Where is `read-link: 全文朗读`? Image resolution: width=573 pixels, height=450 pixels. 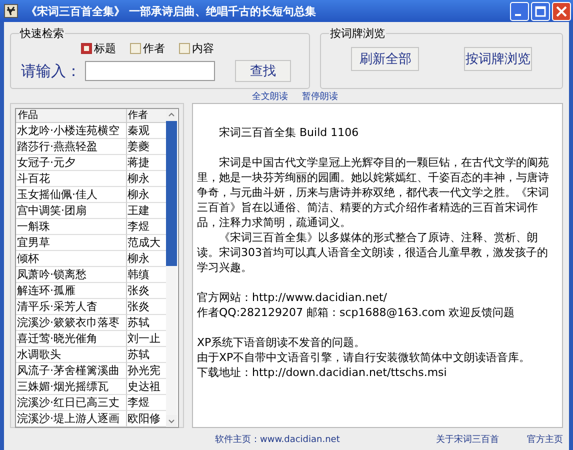 read-link: 全文朗读 is located at coordinates (270, 97).